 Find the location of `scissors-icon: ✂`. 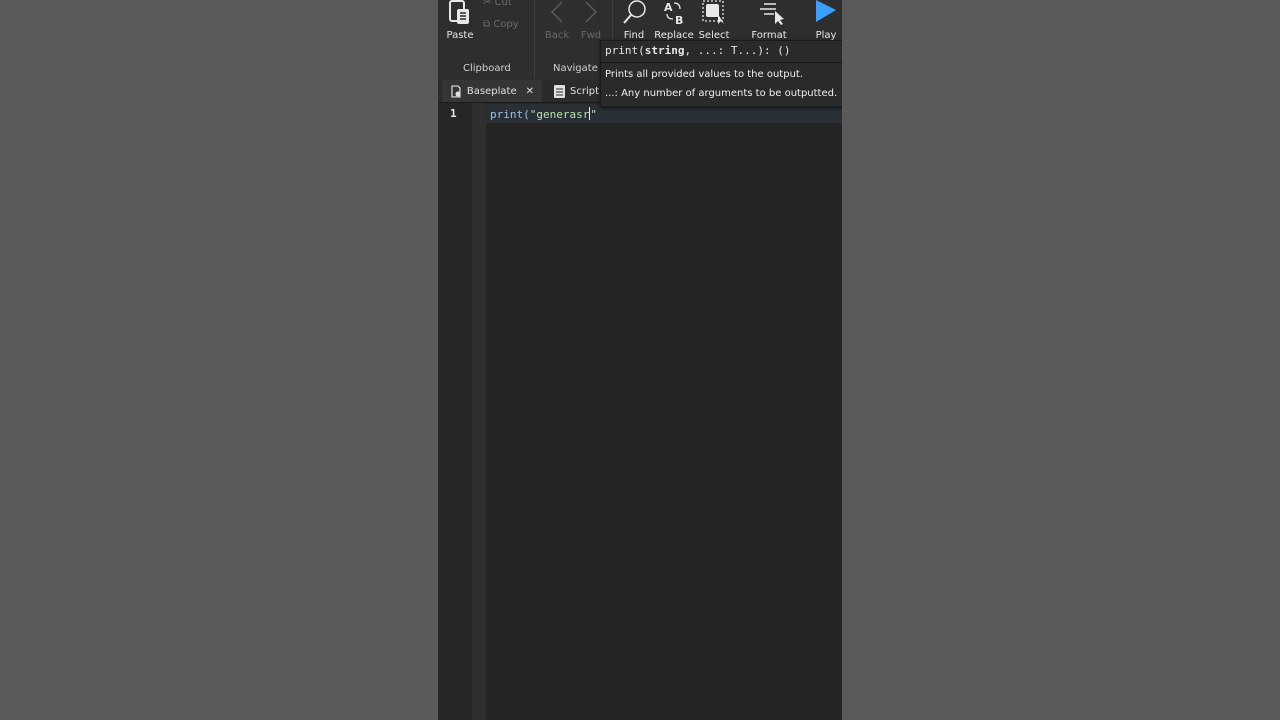

scissors-icon: ✂ is located at coordinates (487, 4).